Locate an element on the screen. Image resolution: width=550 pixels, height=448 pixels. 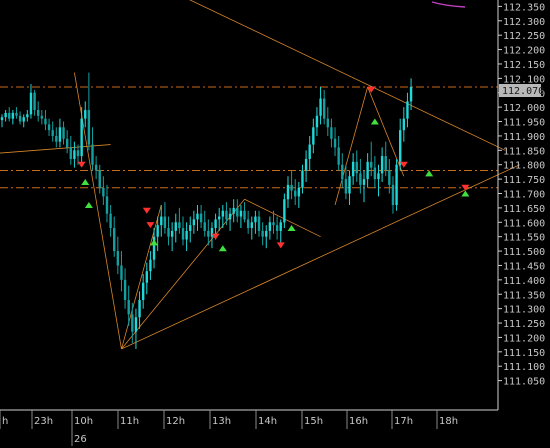
current-price-label: 112.070 is located at coordinates (523, 91).